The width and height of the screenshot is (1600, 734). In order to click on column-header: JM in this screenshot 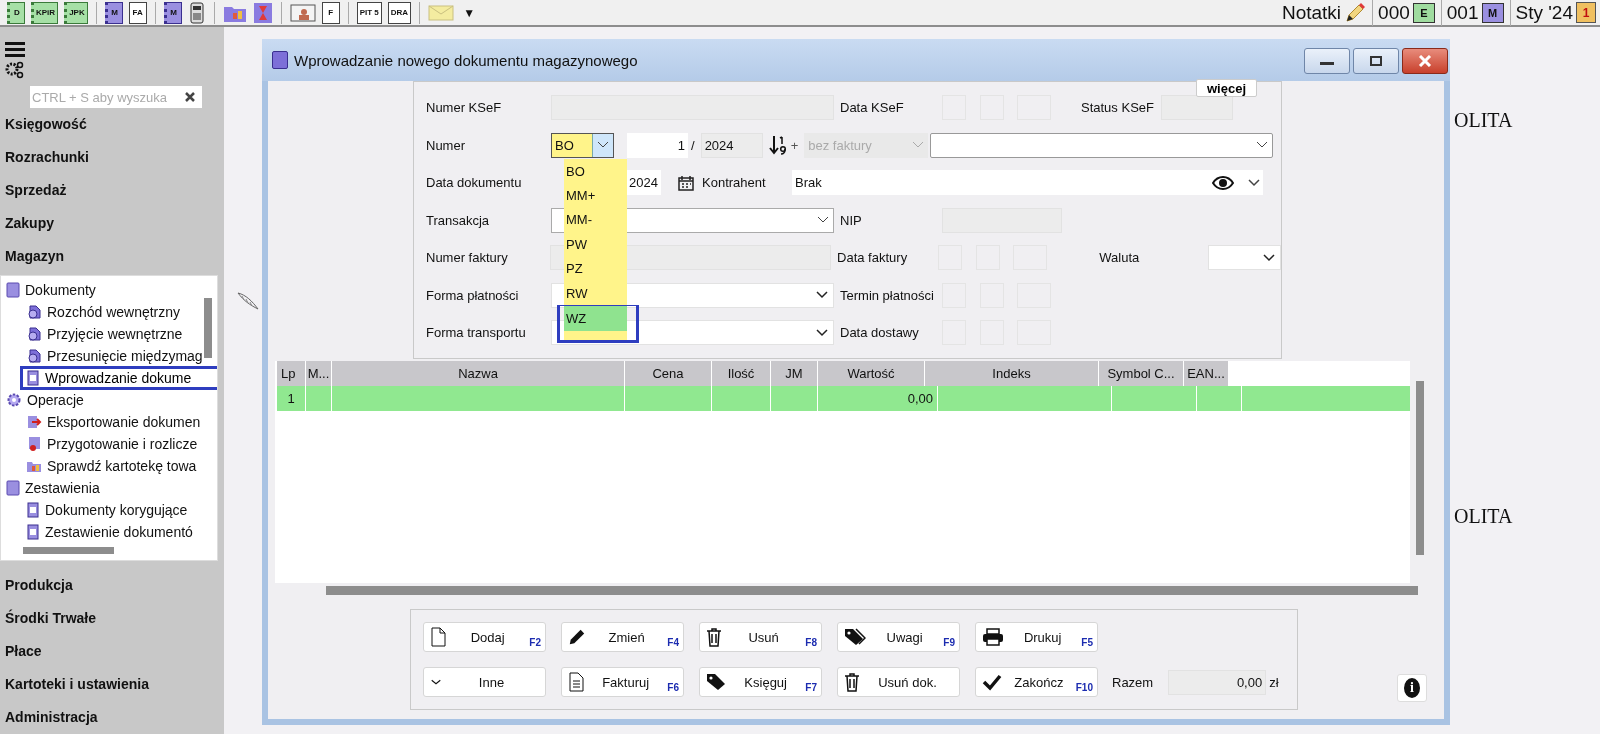, I will do `click(794, 373)`.